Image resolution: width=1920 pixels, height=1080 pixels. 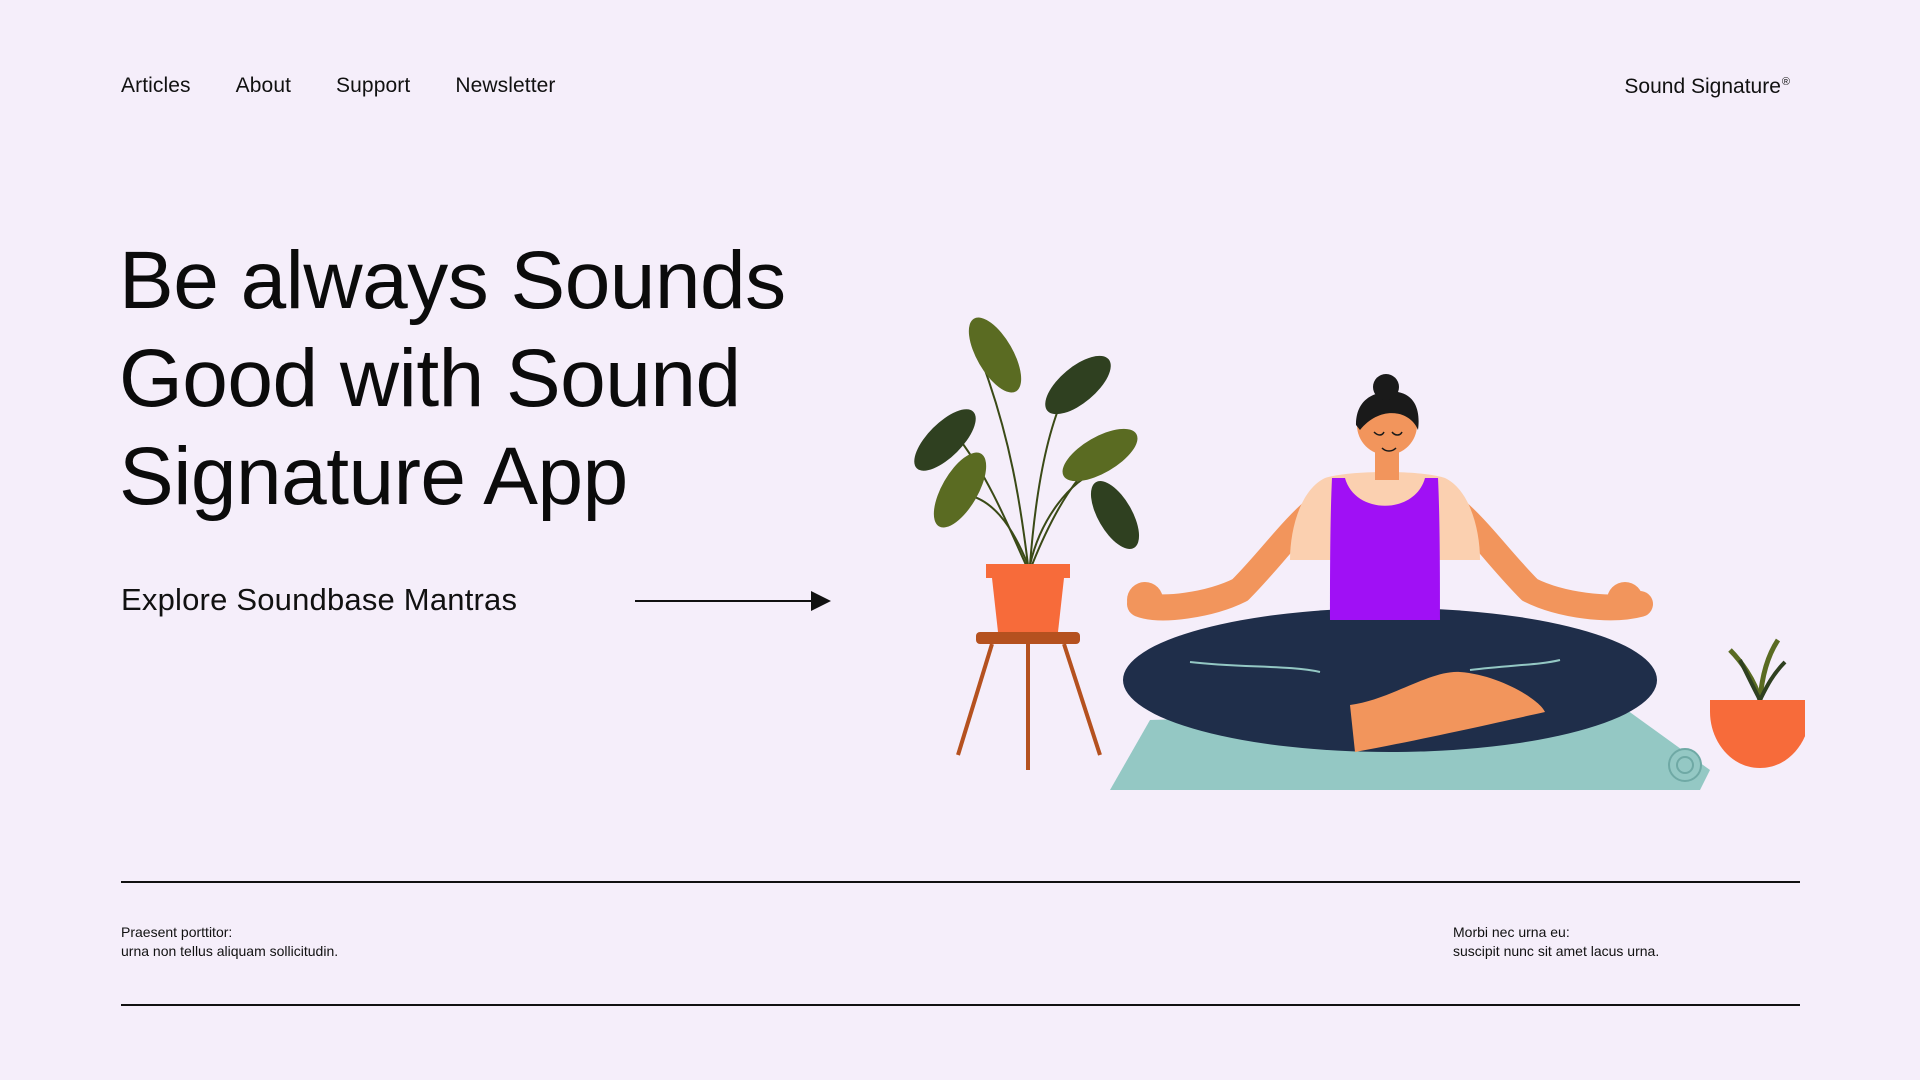 I want to click on arrow-right-icon, so click(x=733, y=601).